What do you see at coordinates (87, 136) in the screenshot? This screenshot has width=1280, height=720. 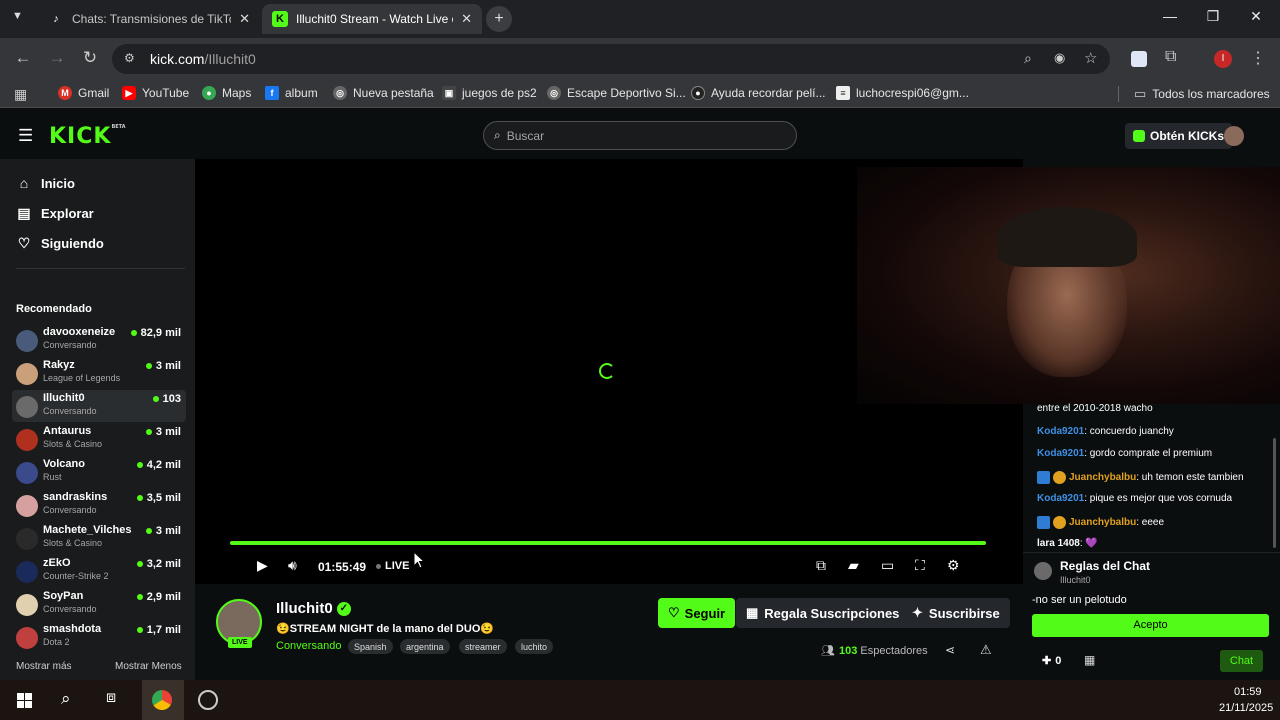 I see `kick-logo: KICKBETA` at bounding box center [87, 136].